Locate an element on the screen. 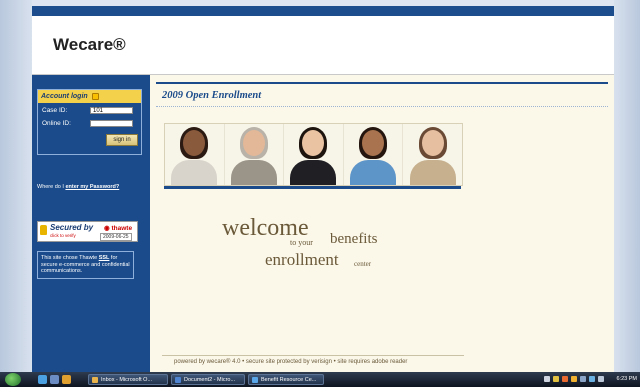 The width and height of the screenshot is (640, 387). desktop-icon is located at coordinates (54, 379).